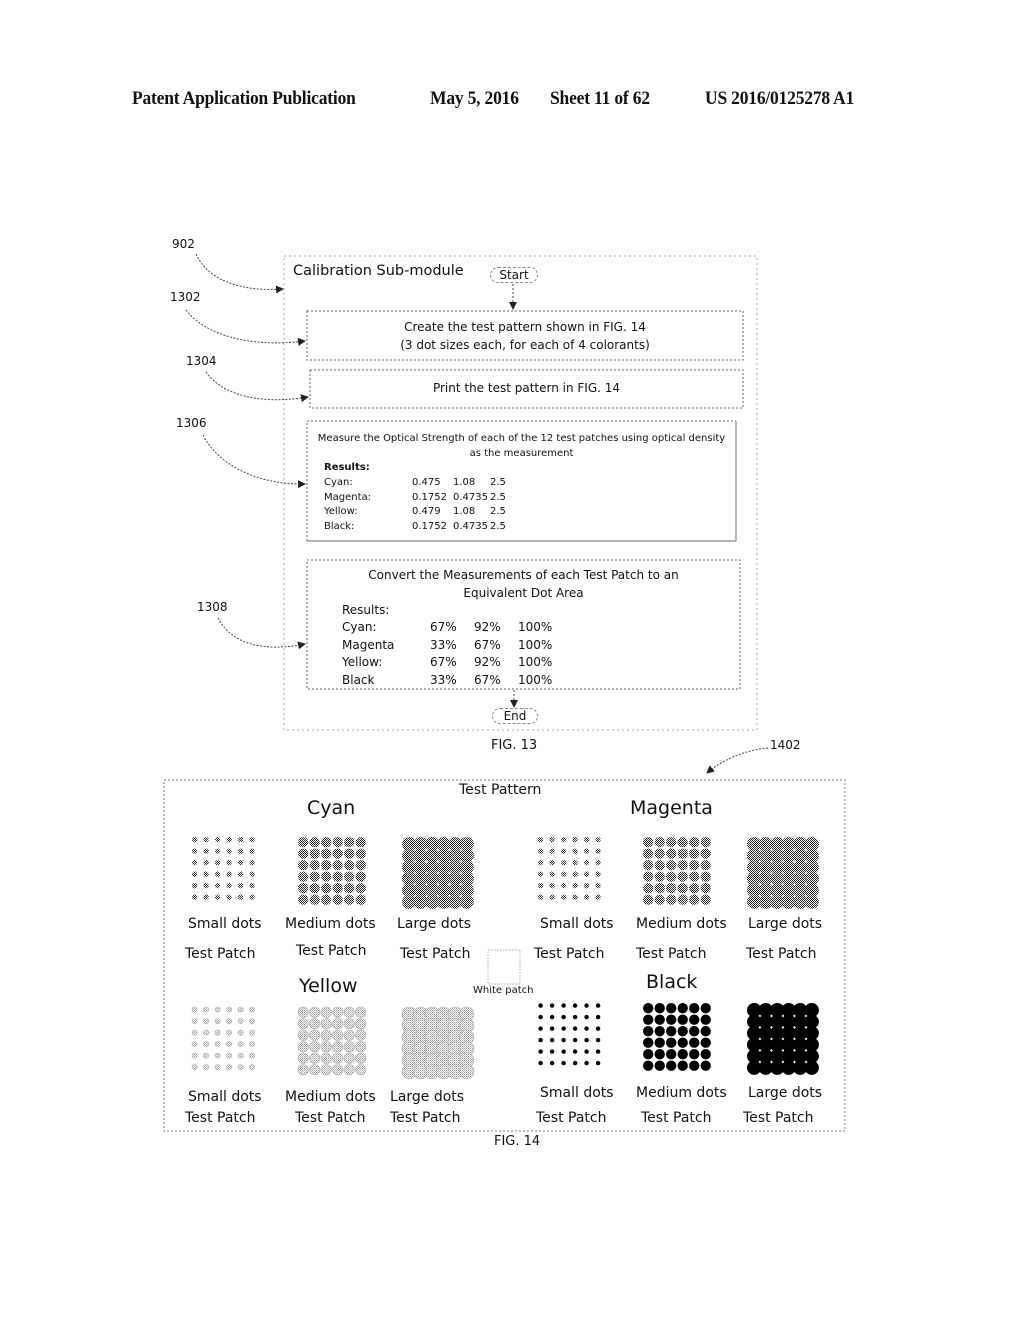 Image resolution: width=1024 pixels, height=1320 pixels. Describe the element at coordinates (503, 990) in the screenshot. I see `white-patch-label: White patch` at that location.